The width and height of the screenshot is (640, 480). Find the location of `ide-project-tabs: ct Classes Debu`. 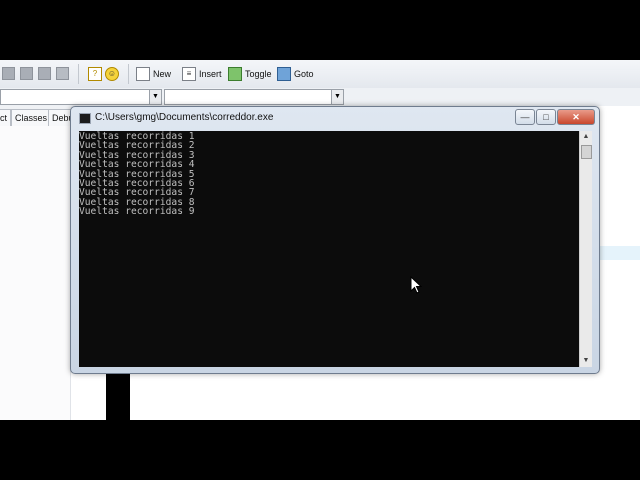

ide-project-tabs: ct Classes Debu is located at coordinates (40, 116).